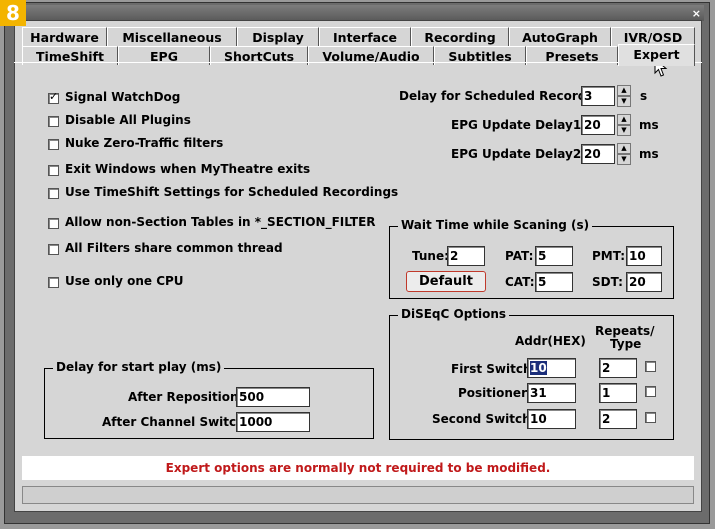  What do you see at coordinates (626, 344) in the screenshot?
I see `type-header: Type` at bounding box center [626, 344].